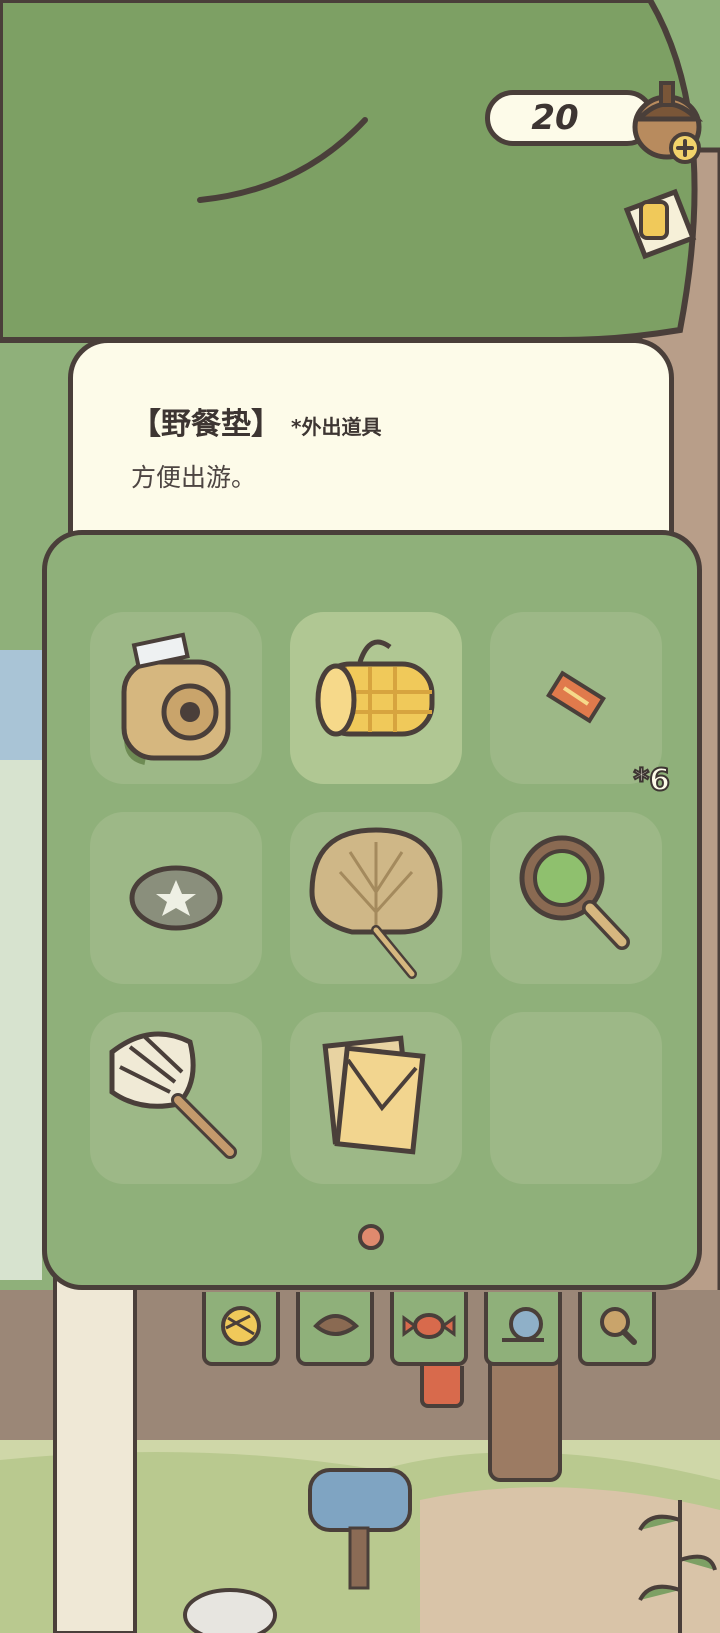 The height and width of the screenshot is (1633, 720). I want to click on fan-icon, so click(376, 903).